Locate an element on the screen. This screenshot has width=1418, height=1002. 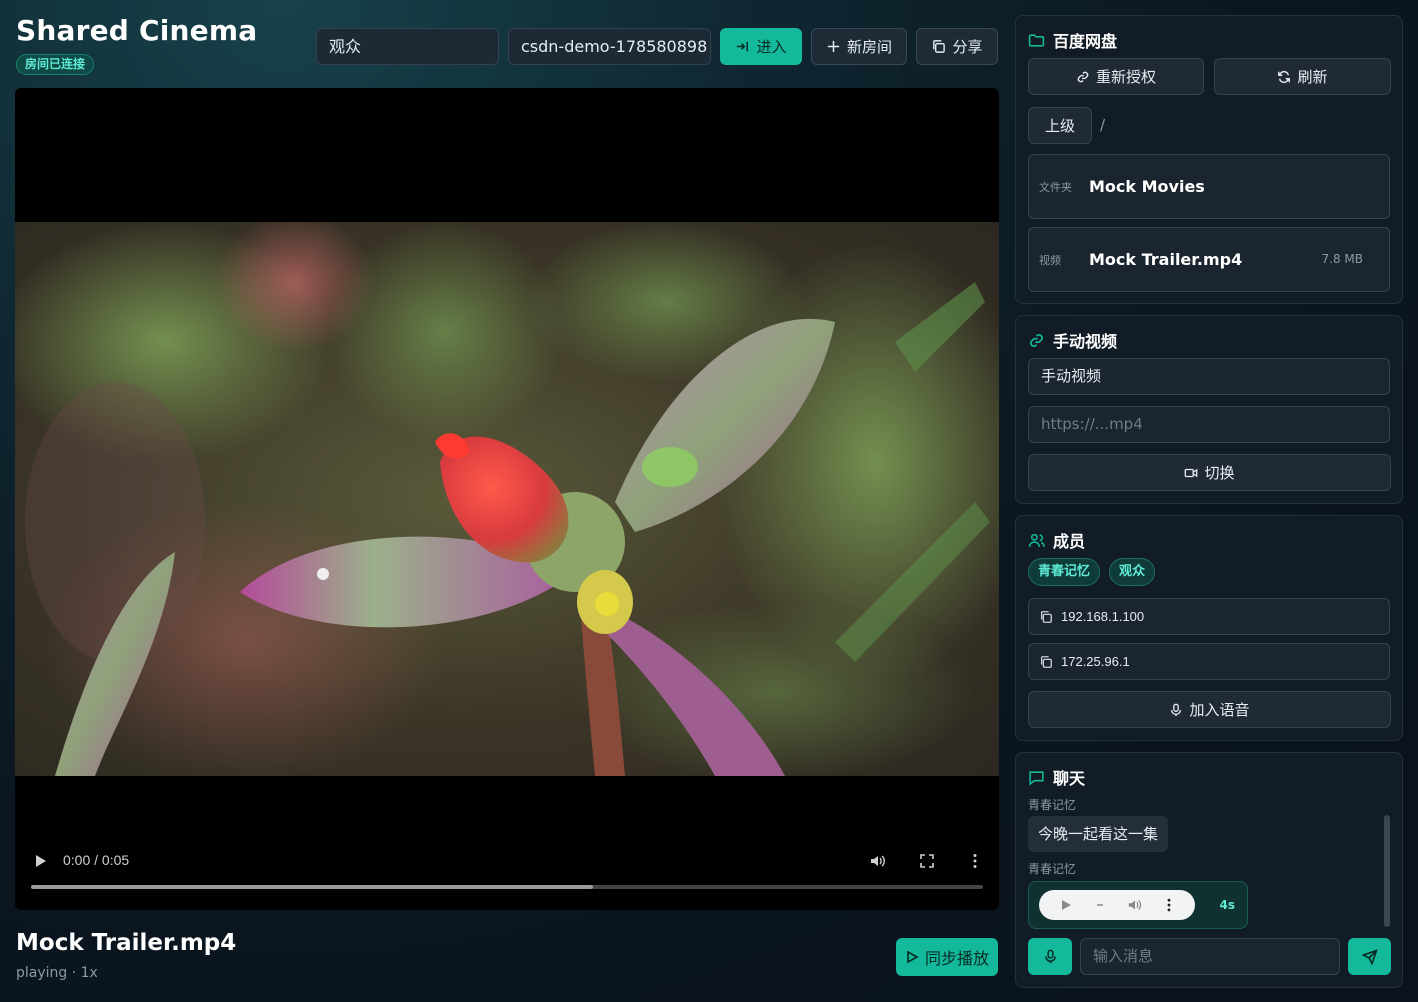
file-item: 文件夹 Mock Movies is located at coordinates (1209, 186).